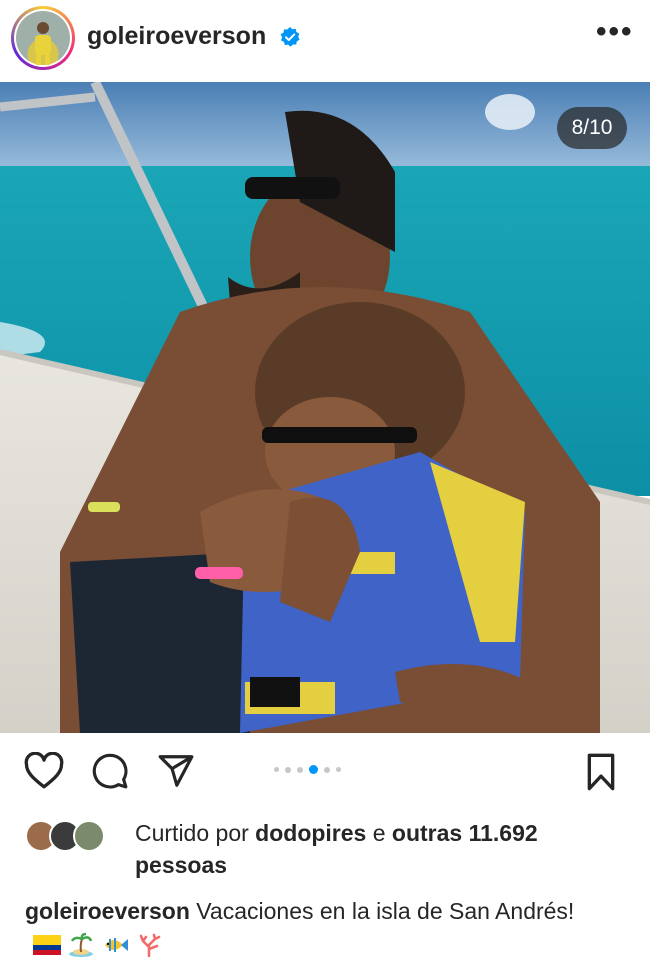  What do you see at coordinates (107, 911) in the screenshot?
I see `caption-username: goleiroeverson` at bounding box center [107, 911].